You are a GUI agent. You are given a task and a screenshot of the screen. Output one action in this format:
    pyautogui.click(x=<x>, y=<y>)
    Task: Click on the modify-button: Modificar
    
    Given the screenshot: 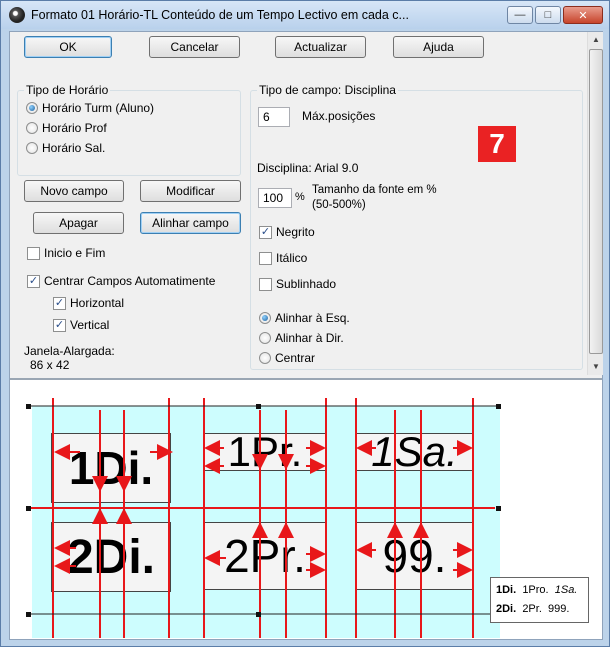 What is the action you would take?
    pyautogui.click(x=190, y=191)
    